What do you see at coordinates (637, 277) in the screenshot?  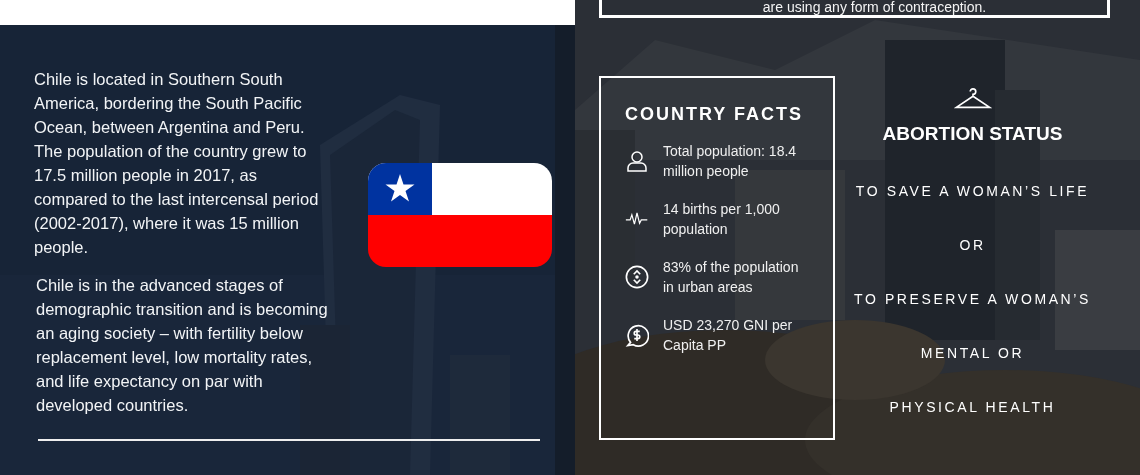 I see `arrows-icon` at bounding box center [637, 277].